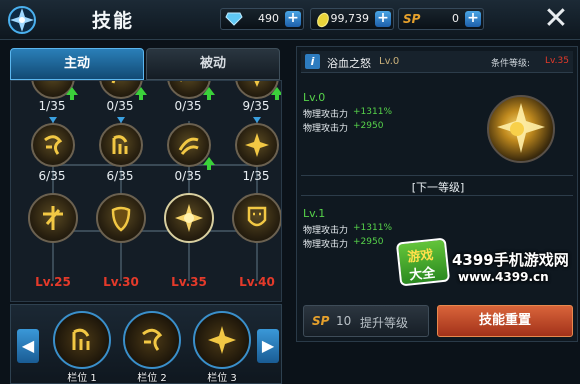 The height and width of the screenshot is (384, 580). Describe the element at coordinates (24, 20) in the screenshot. I see `menu-swirl-icon` at that location.